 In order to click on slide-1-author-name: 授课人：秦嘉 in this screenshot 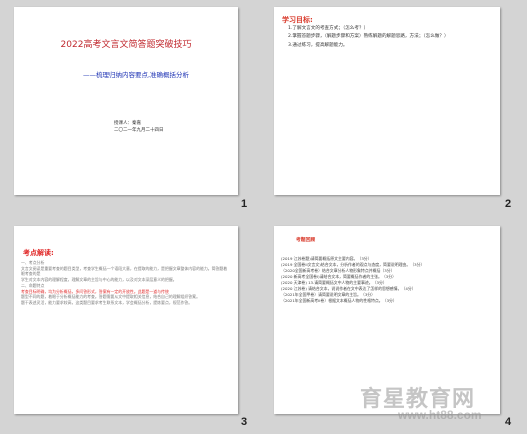, I will do `click(127, 123)`.